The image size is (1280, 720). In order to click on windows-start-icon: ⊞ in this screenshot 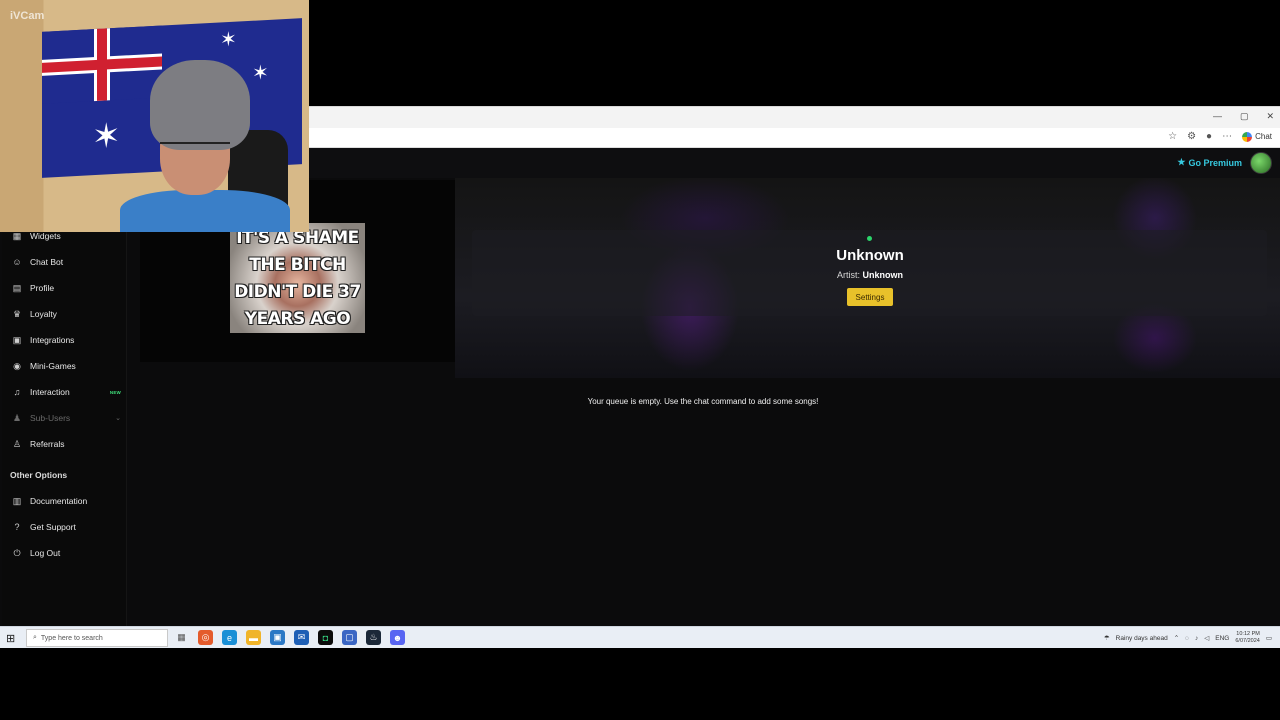, I will do `click(10, 638)`.